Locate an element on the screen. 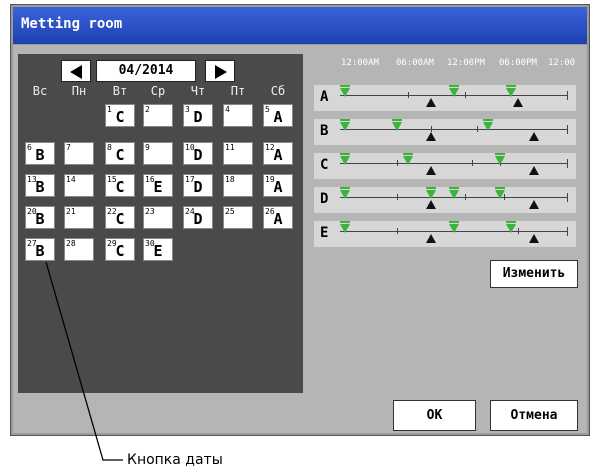 The height and width of the screenshot is (476, 597). callout-label: Кнопка даты is located at coordinates (175, 460).